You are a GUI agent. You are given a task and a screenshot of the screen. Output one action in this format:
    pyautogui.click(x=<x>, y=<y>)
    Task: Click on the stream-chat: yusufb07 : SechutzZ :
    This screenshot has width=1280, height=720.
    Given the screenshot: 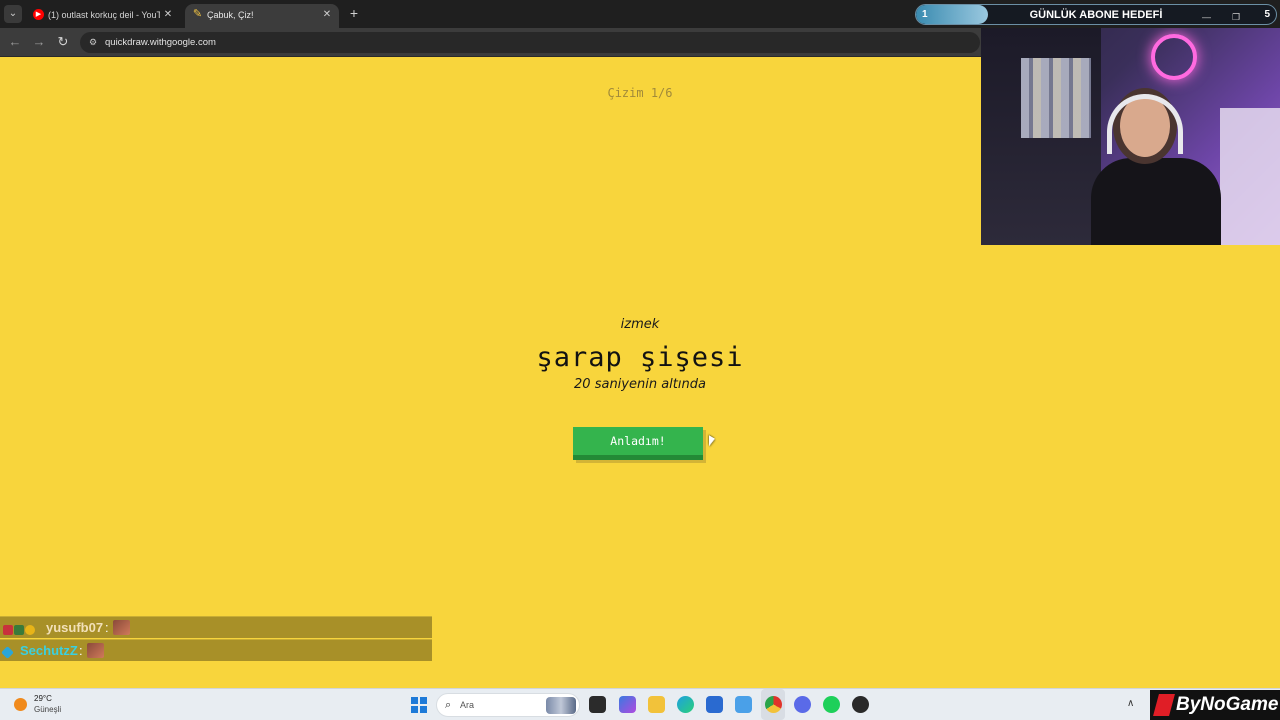 What is the action you would take?
    pyautogui.click(x=216, y=639)
    